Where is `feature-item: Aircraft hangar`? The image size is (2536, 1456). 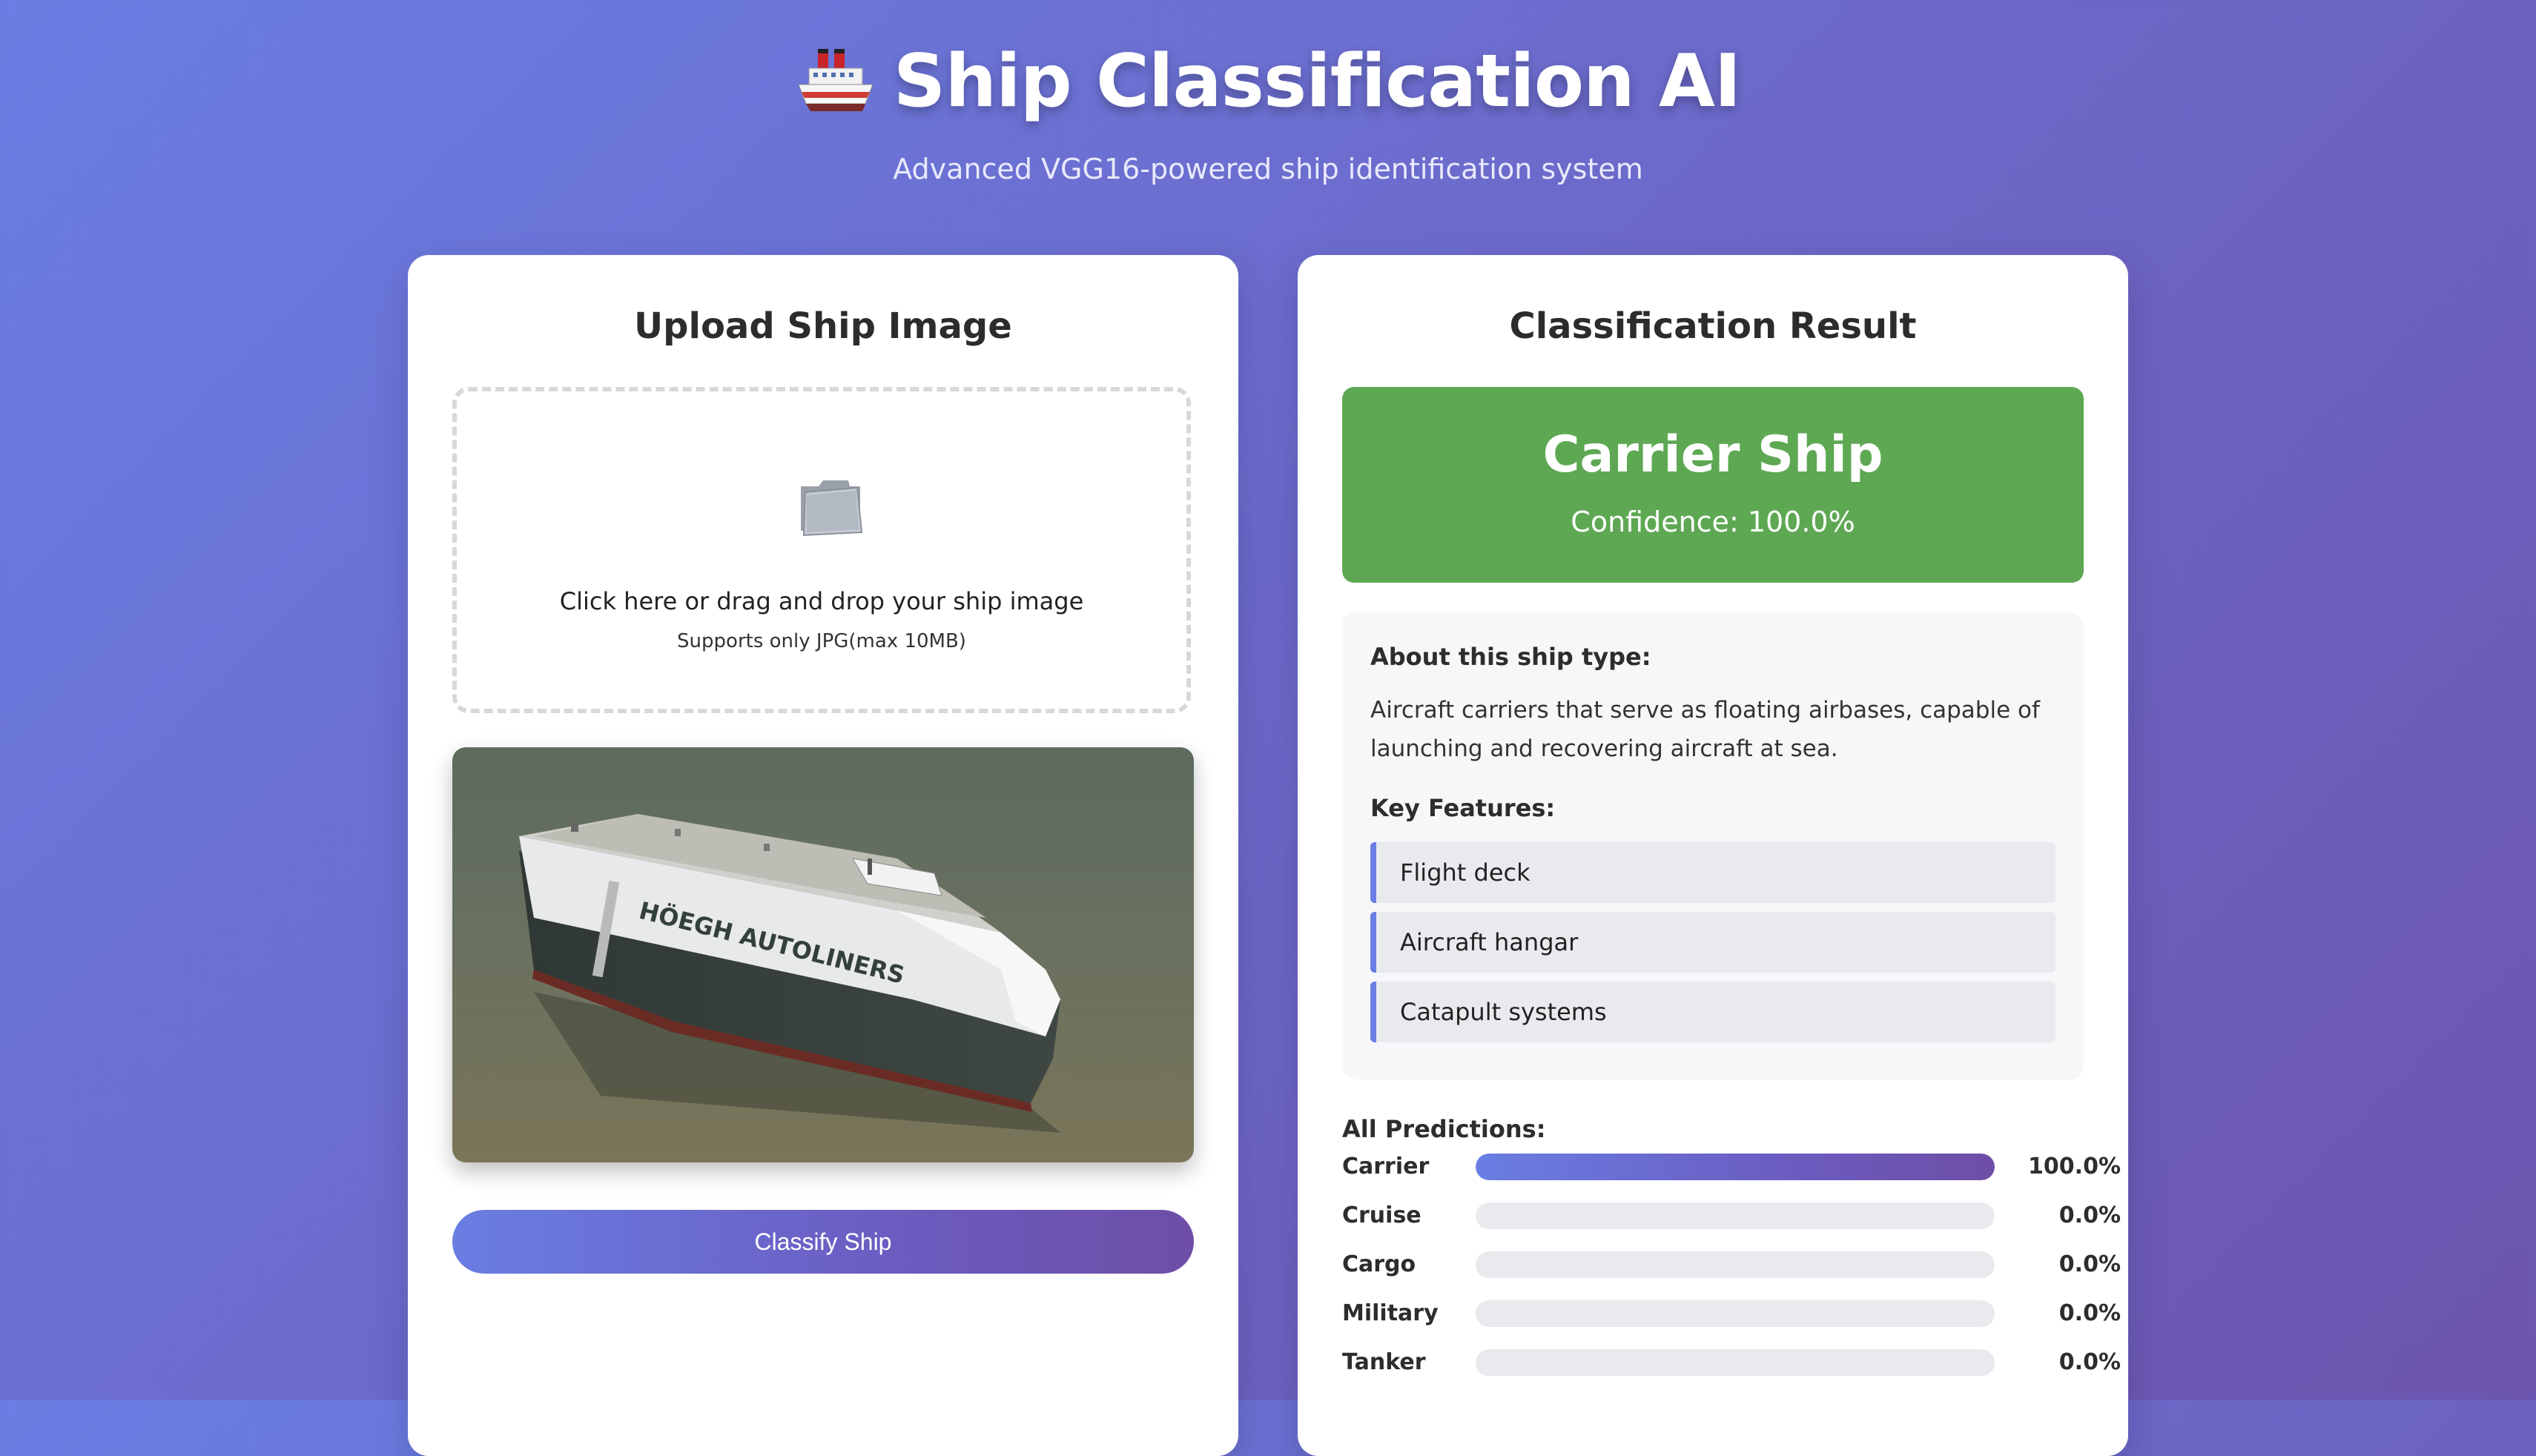
feature-item: Aircraft hangar is located at coordinates (1713, 942).